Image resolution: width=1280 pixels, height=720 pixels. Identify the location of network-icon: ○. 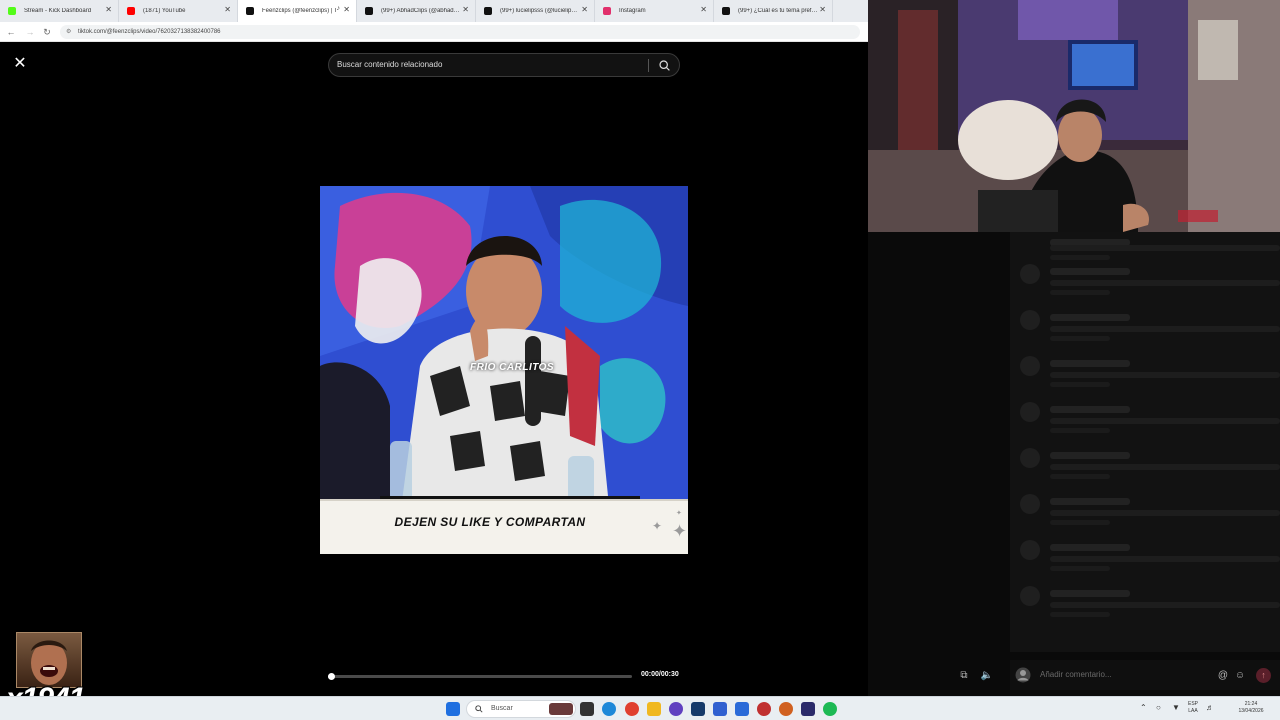
(1158, 708).